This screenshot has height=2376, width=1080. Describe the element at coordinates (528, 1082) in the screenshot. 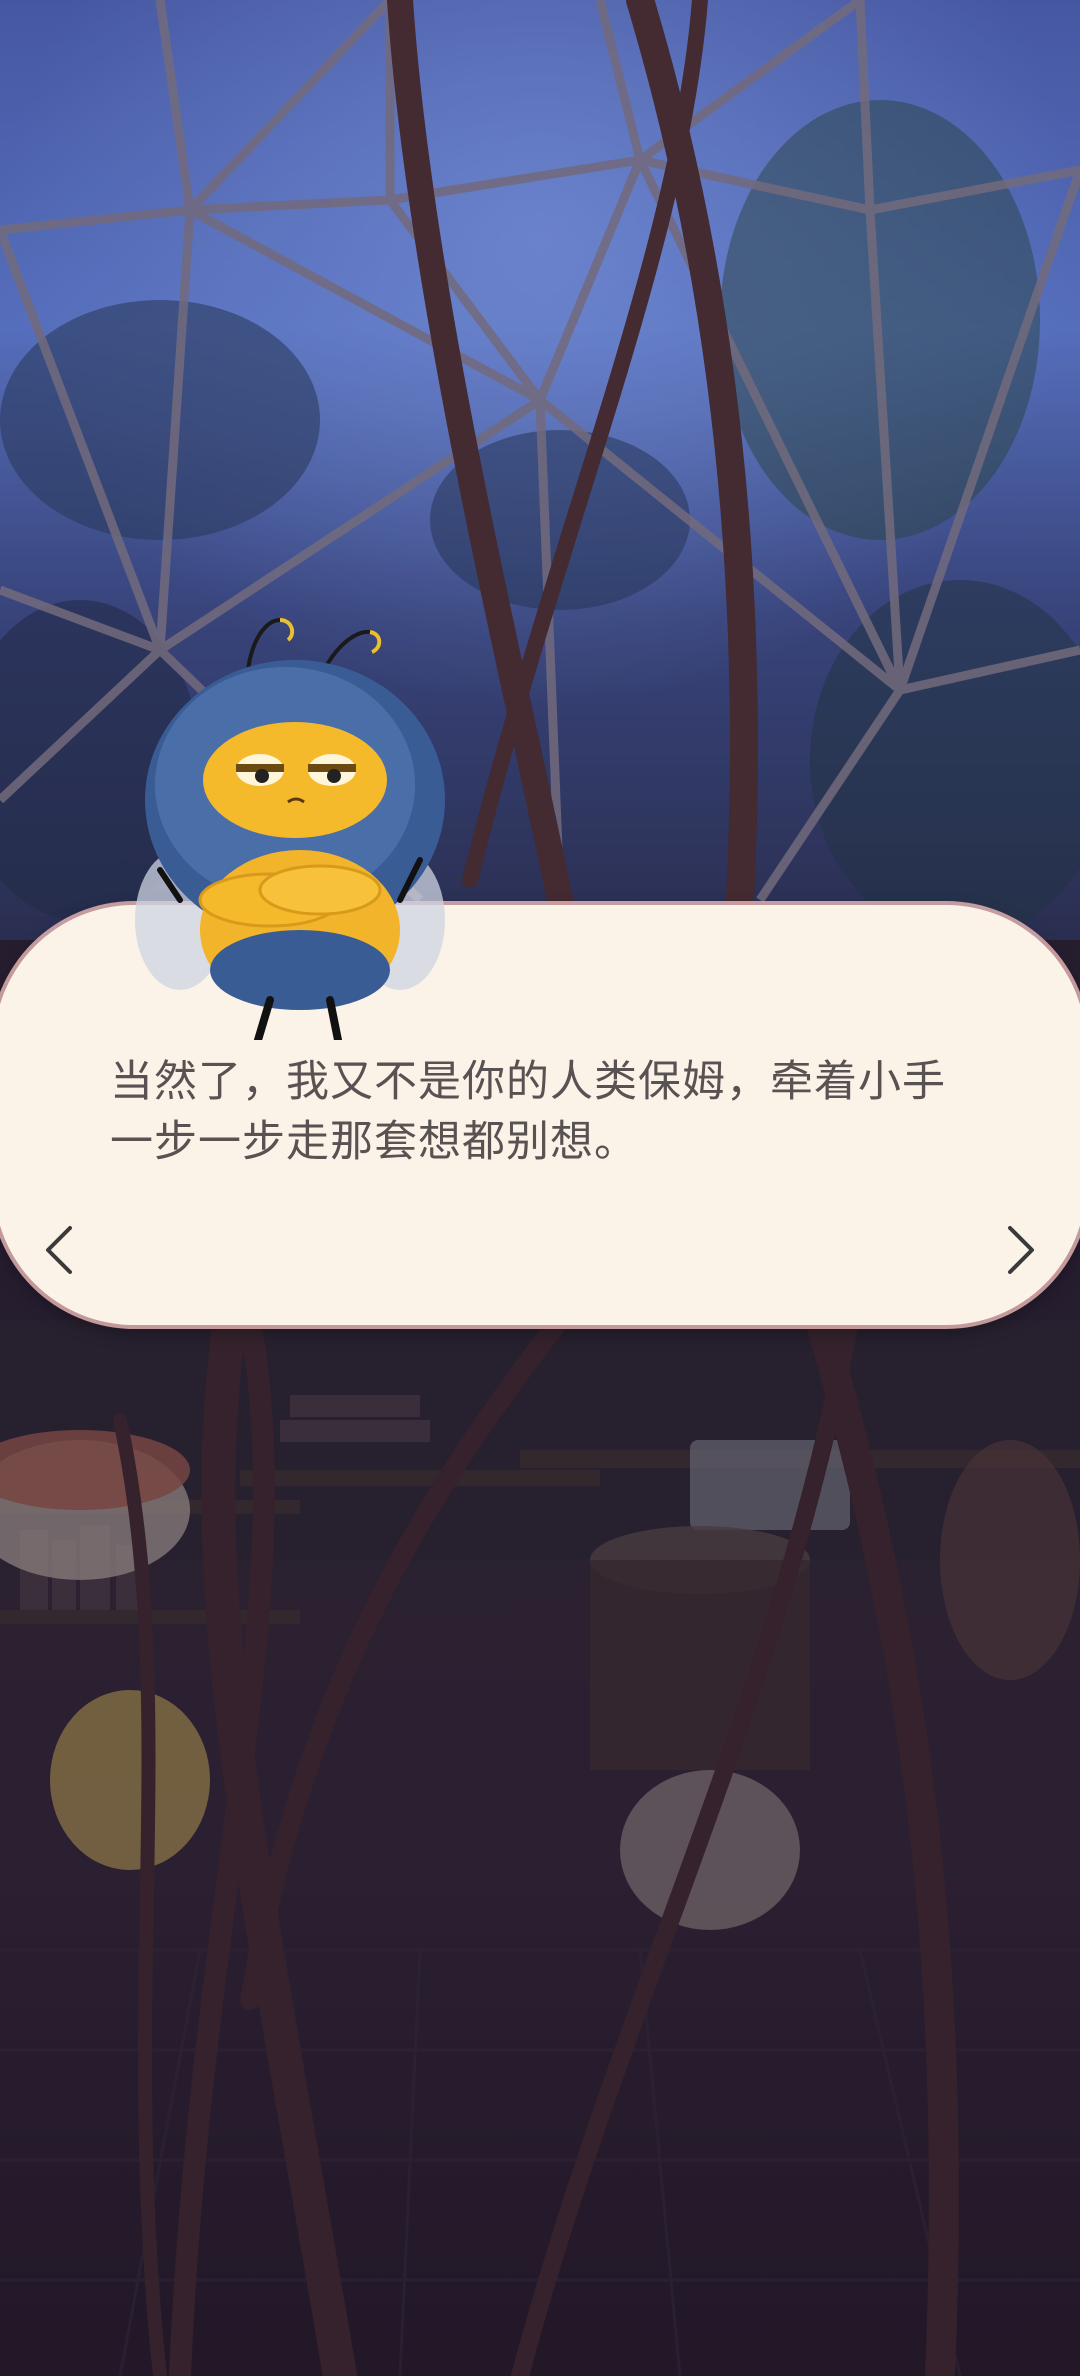

I see `dialog-line-1: 当然了，我又不是你的人类保姆，牵着小手` at that location.